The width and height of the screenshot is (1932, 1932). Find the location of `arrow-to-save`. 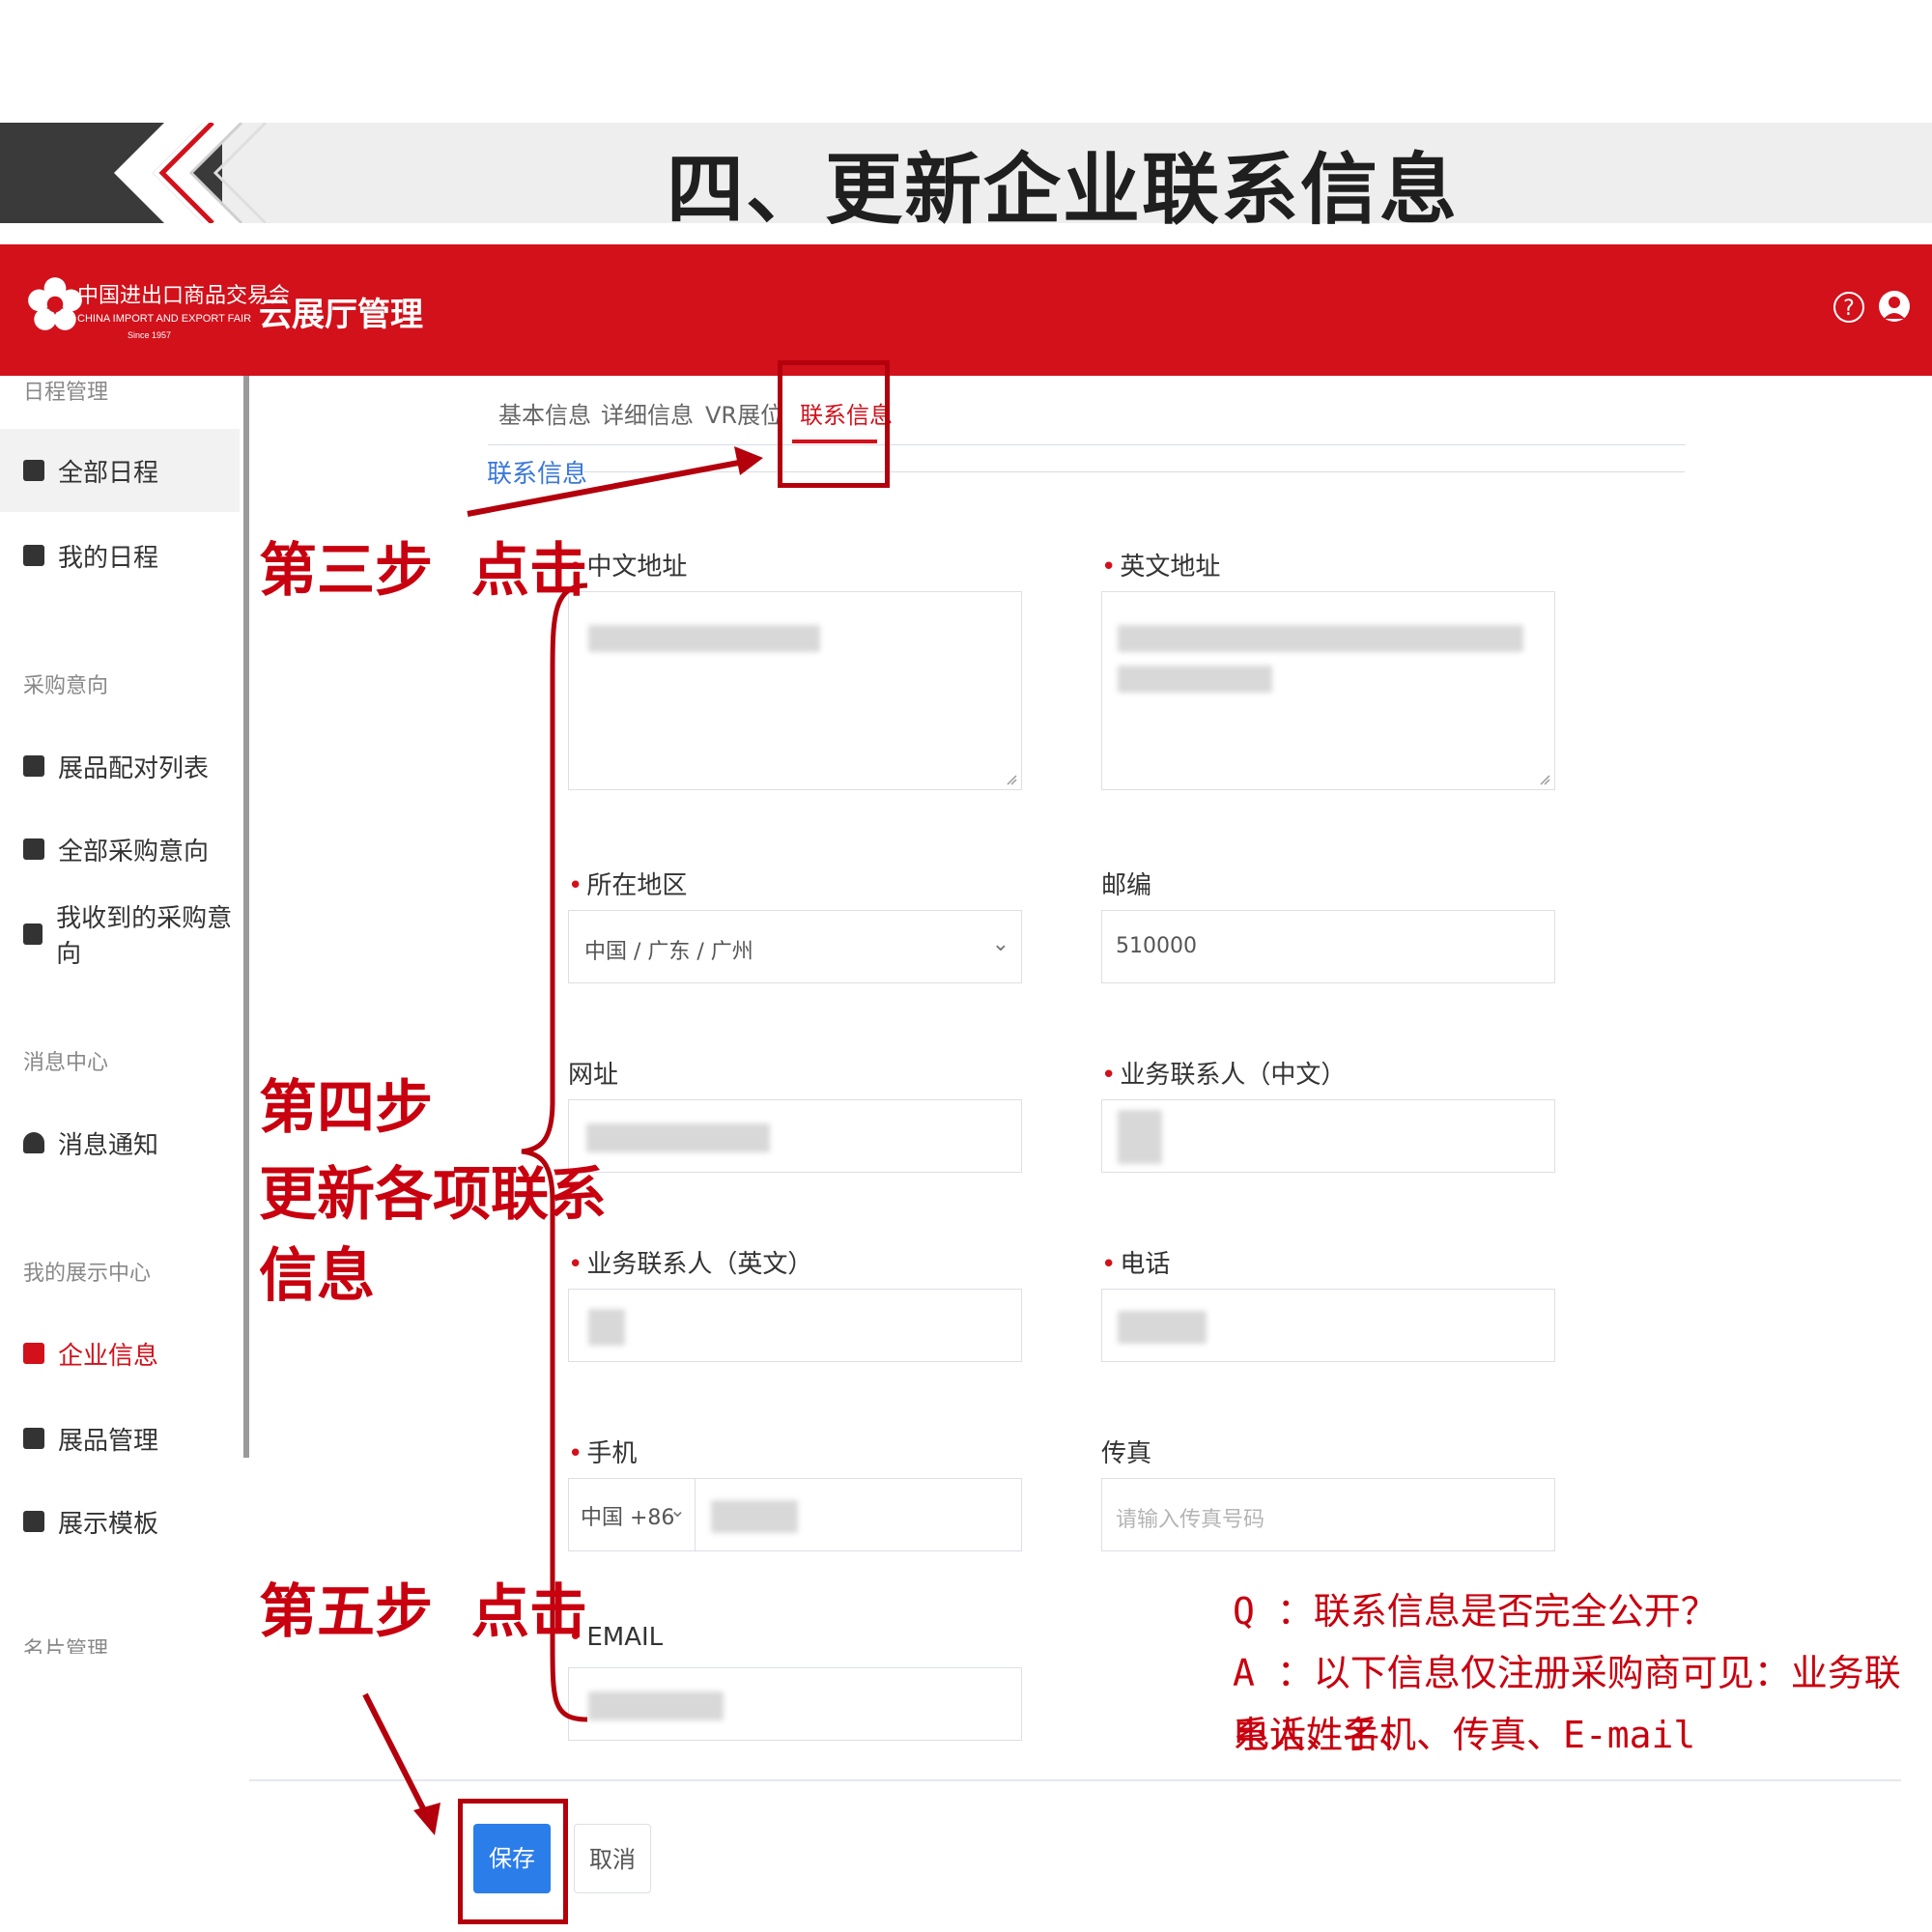

arrow-to-save is located at coordinates (396, 1755).